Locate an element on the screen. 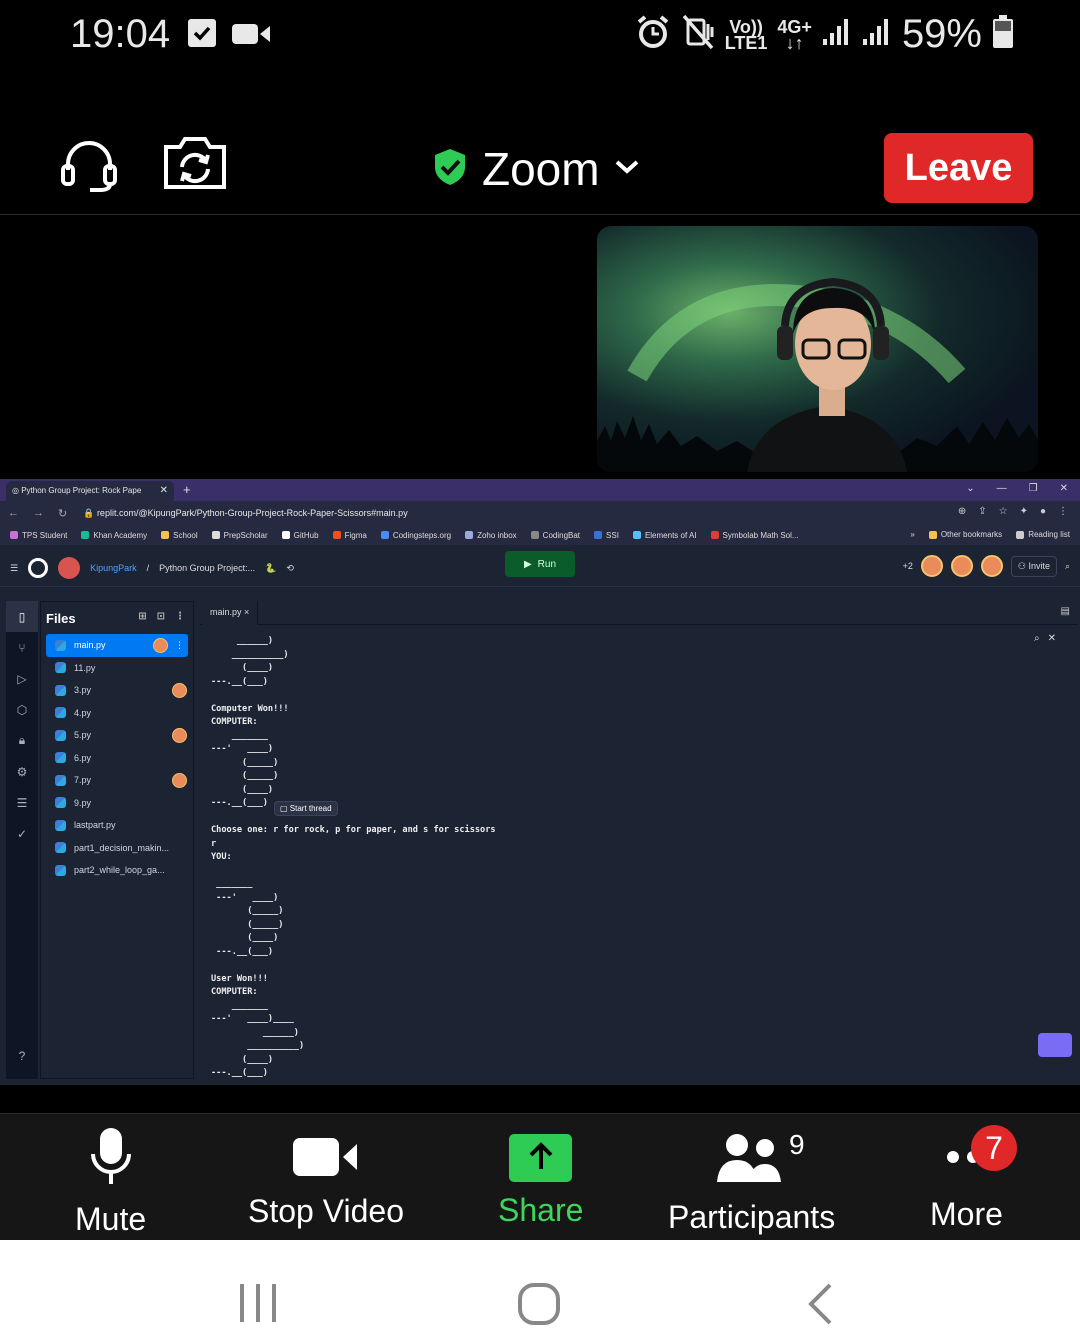 The image size is (1080, 1336). more-options-icon: ⋮ is located at coordinates (180, 616).